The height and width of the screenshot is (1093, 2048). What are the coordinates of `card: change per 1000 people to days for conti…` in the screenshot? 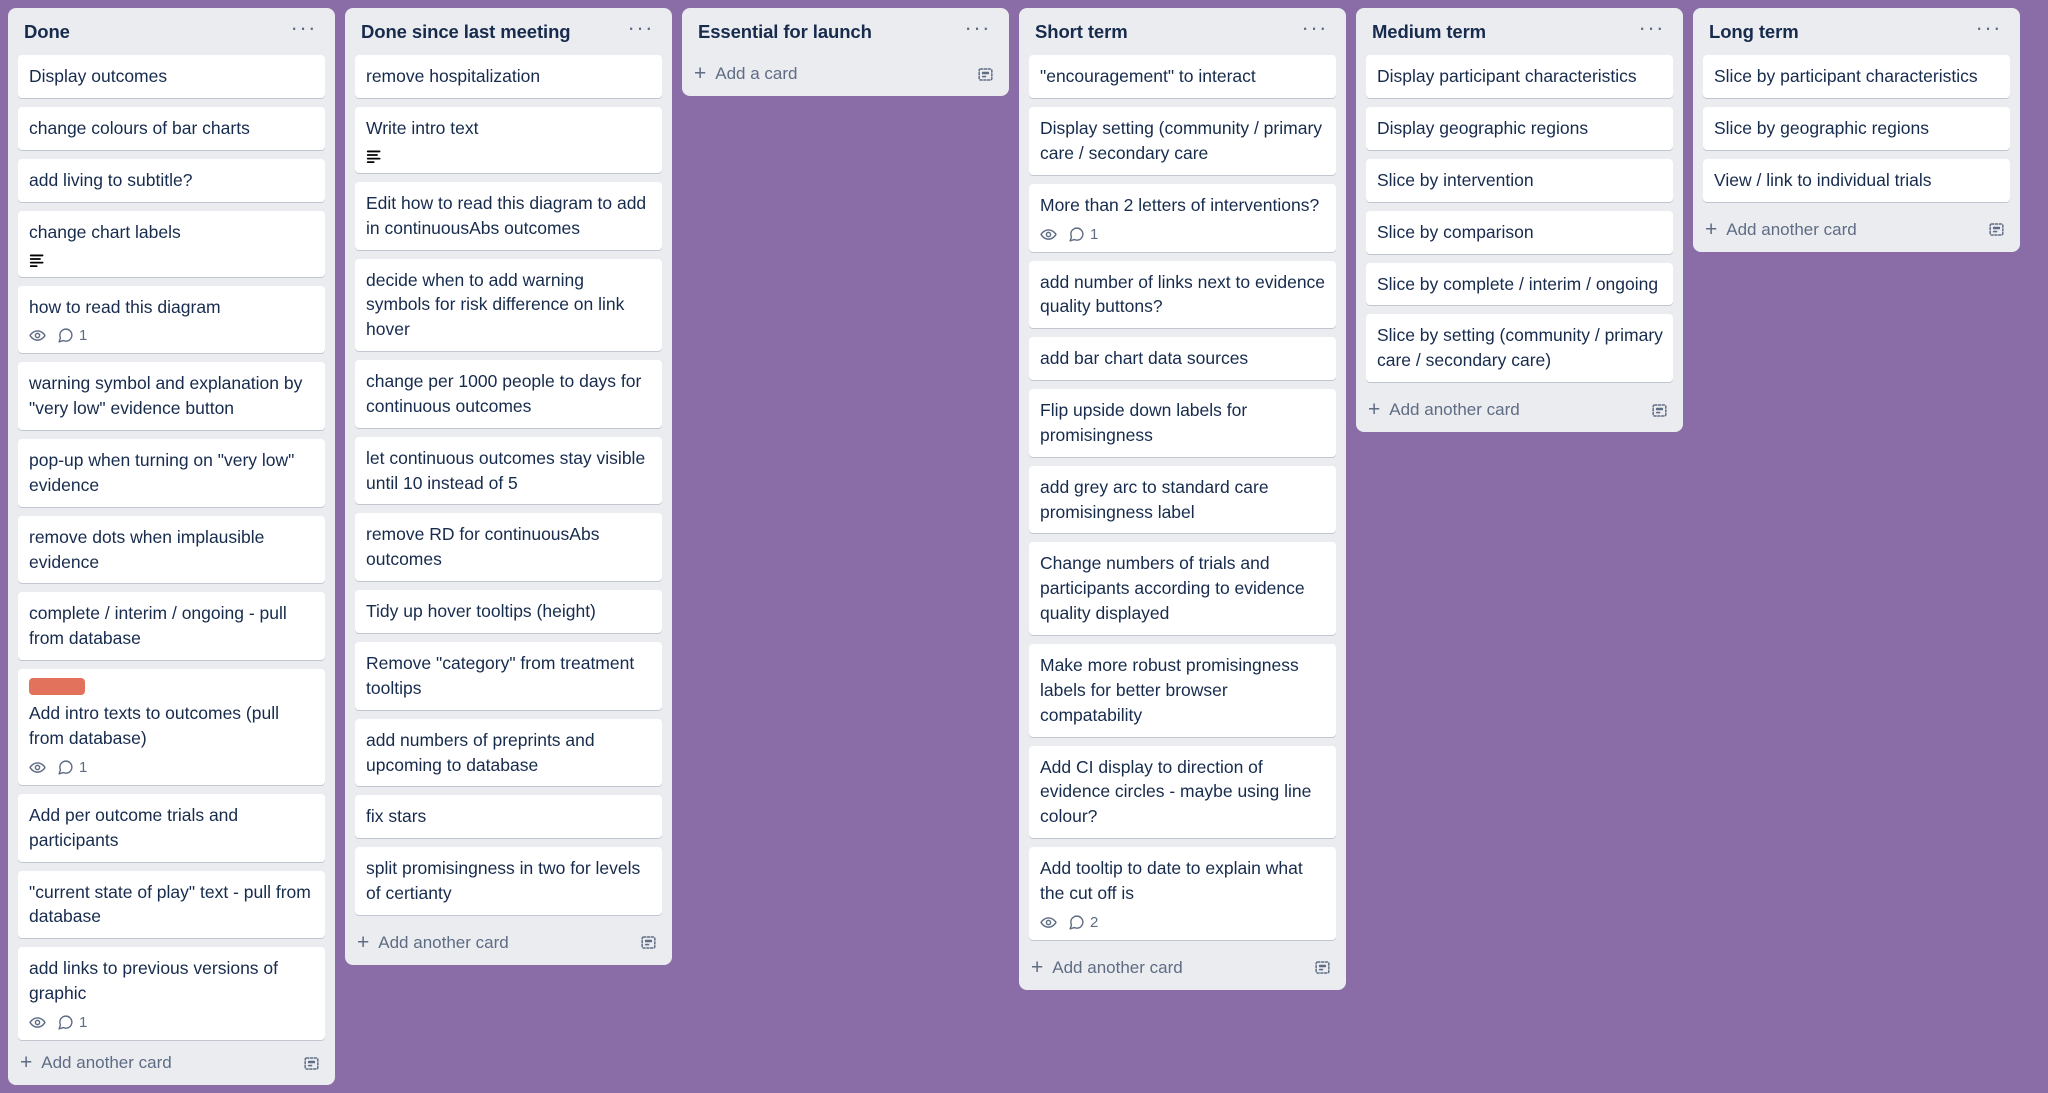 It's located at (508, 394).